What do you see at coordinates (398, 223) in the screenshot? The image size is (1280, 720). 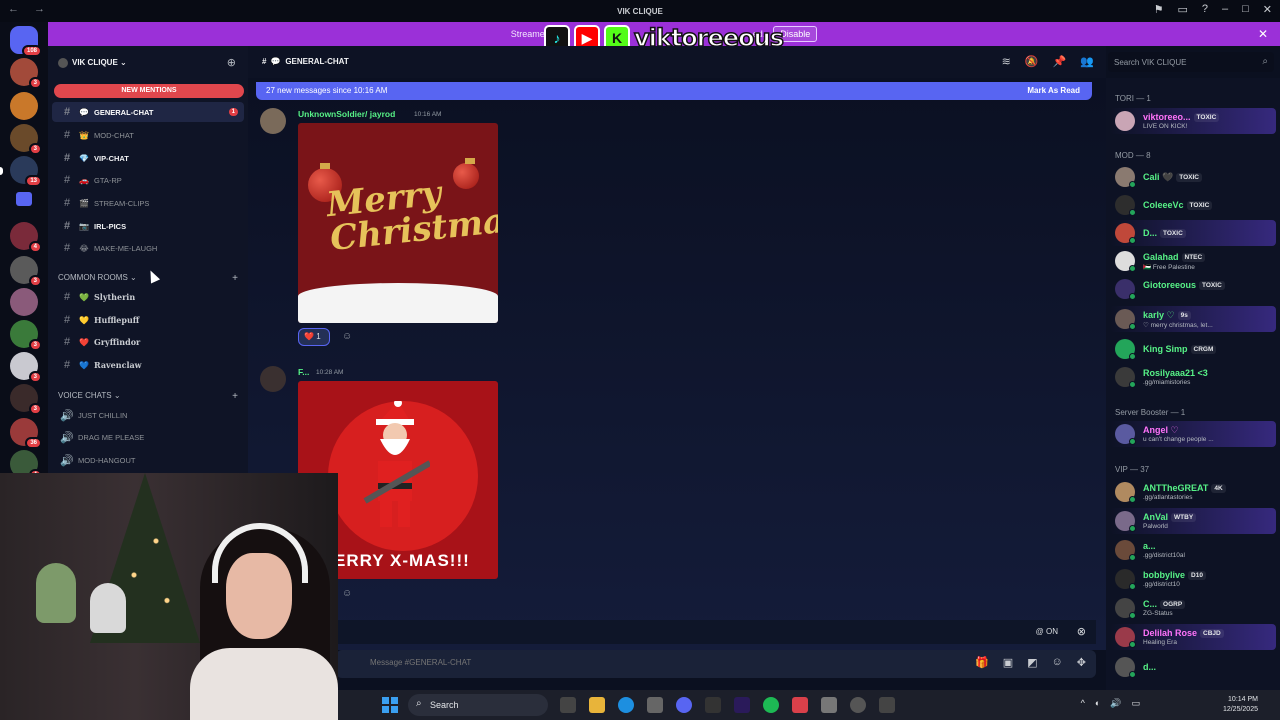 I see `merry-christmas-image: Merry Christmas` at bounding box center [398, 223].